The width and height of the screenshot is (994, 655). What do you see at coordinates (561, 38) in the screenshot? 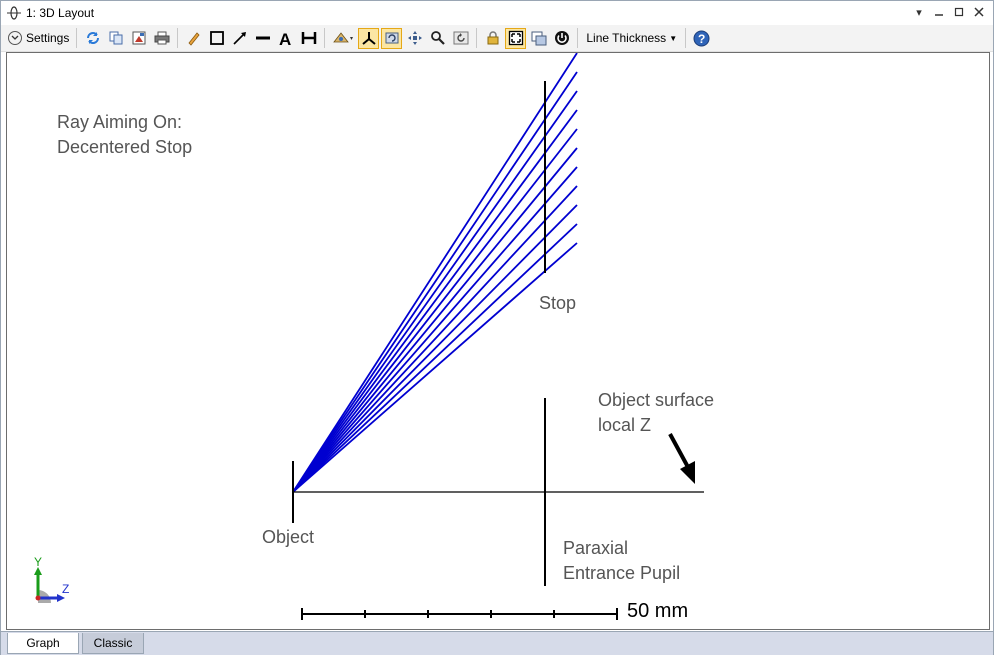
I see `power-icon` at bounding box center [561, 38].